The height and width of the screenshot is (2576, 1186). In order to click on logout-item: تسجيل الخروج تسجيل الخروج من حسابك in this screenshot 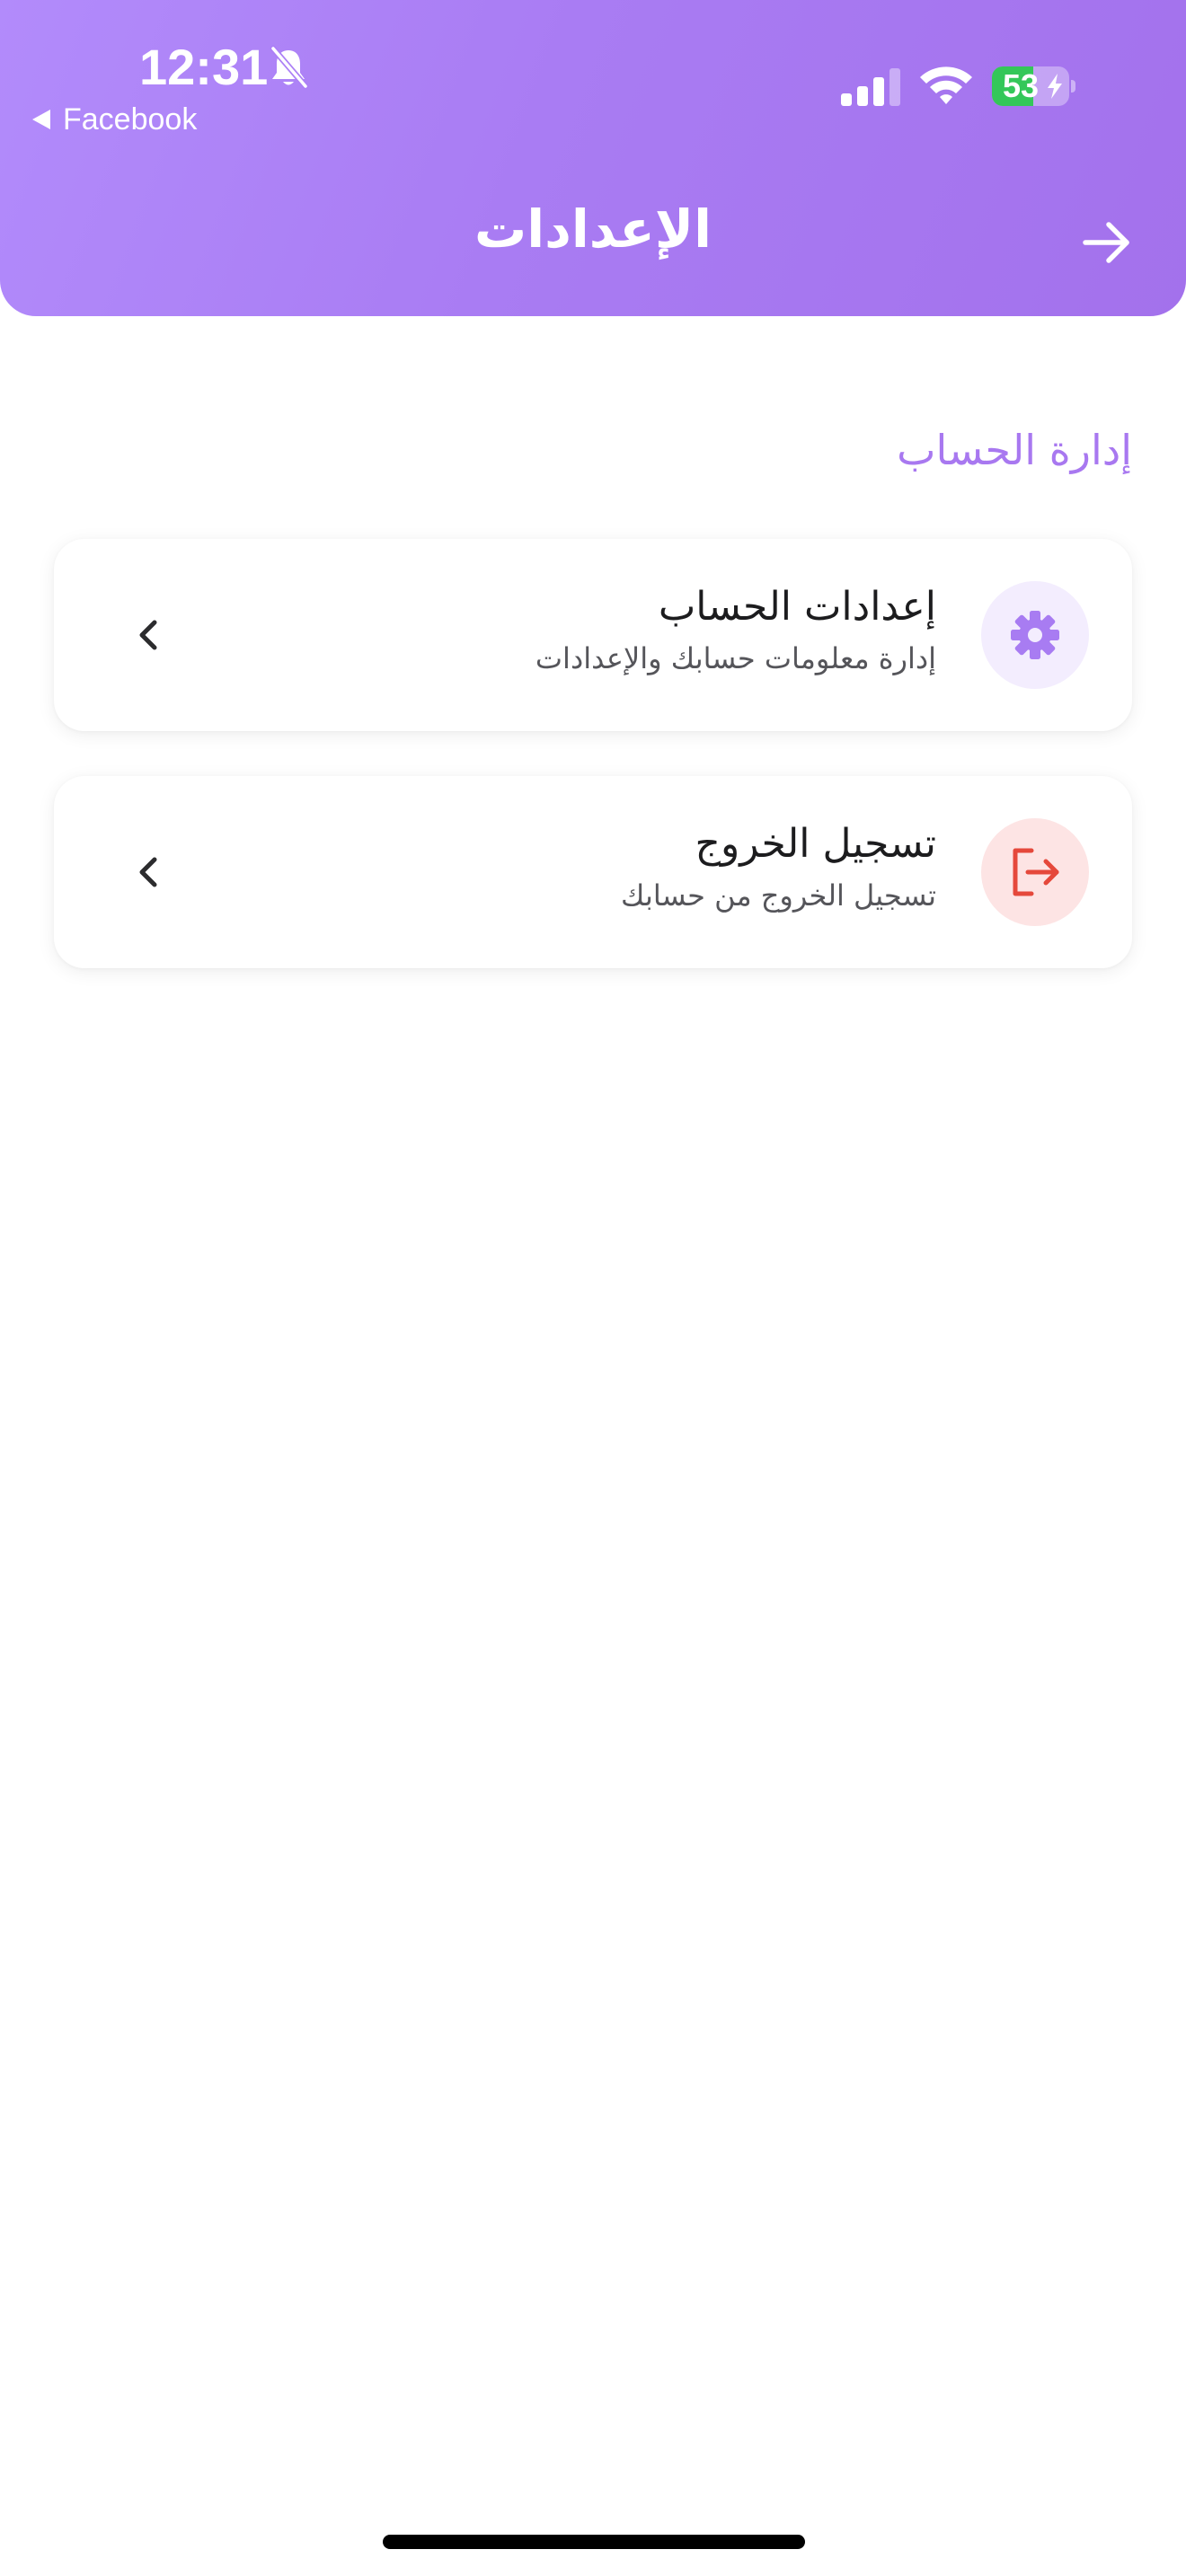, I will do `click(593, 872)`.